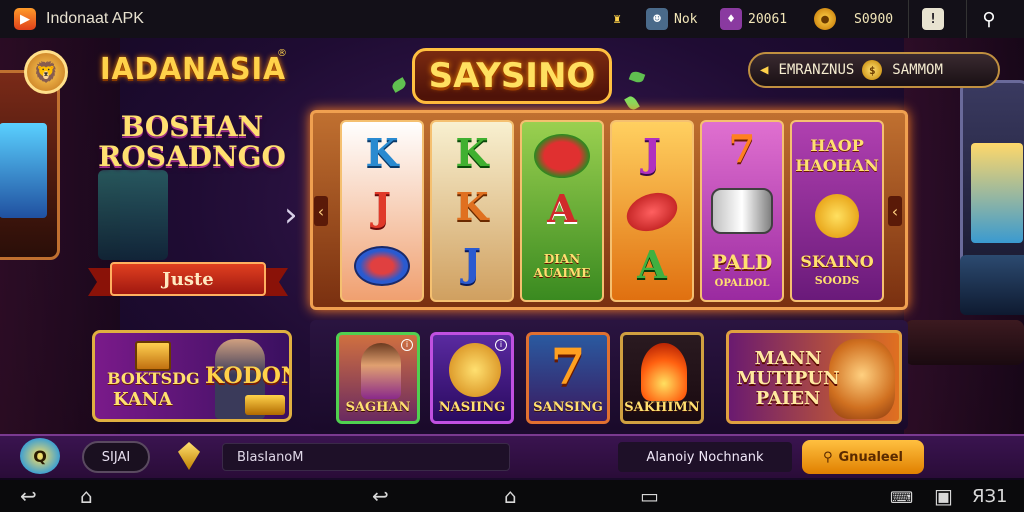 This screenshot has height=512, width=1024. Describe the element at coordinates (25, 19) in the screenshot. I see `app-logo-icon: ▶` at that location.